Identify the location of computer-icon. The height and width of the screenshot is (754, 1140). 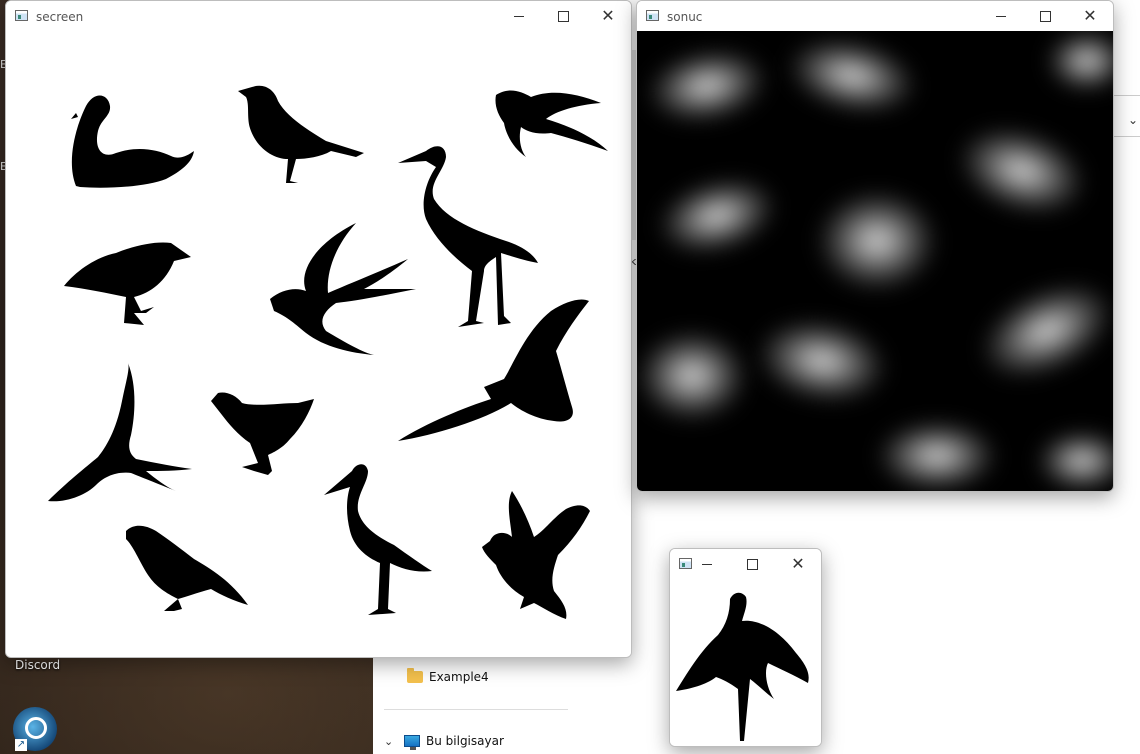
(412, 742).